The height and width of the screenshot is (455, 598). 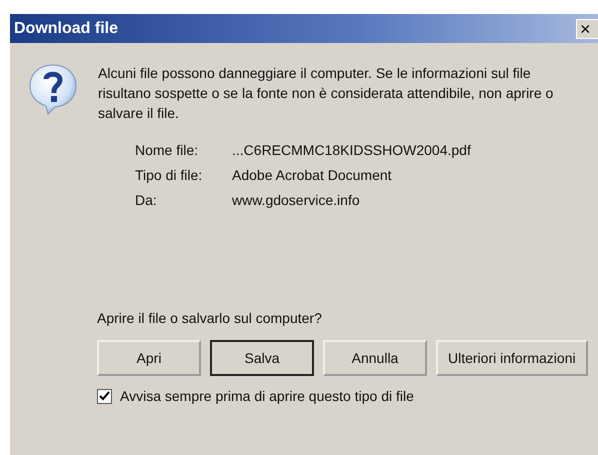 What do you see at coordinates (53, 89) in the screenshot?
I see `question-icon` at bounding box center [53, 89].